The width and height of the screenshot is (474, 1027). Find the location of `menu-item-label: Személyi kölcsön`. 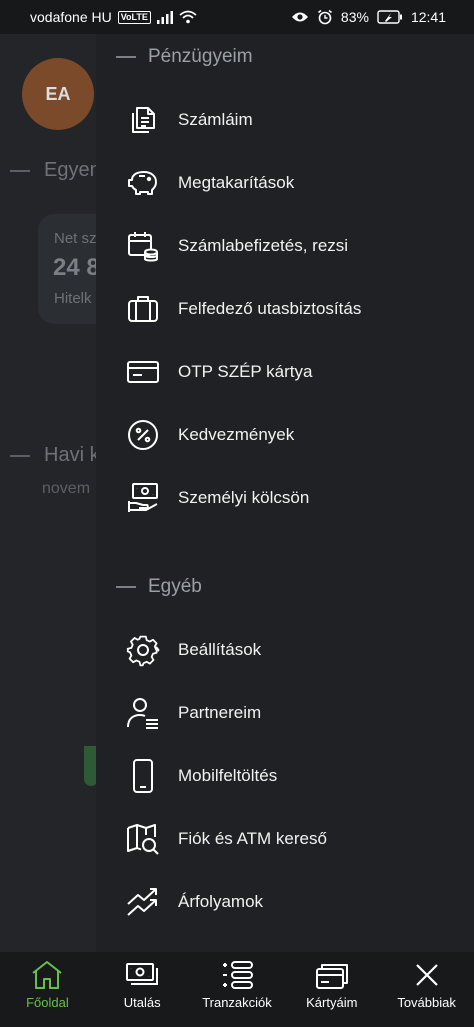

menu-item-label: Személyi kölcsön is located at coordinates (244, 497).